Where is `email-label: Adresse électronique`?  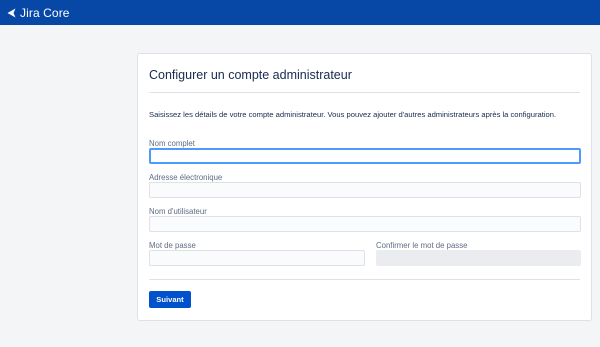
email-label: Adresse électronique is located at coordinates (186, 177).